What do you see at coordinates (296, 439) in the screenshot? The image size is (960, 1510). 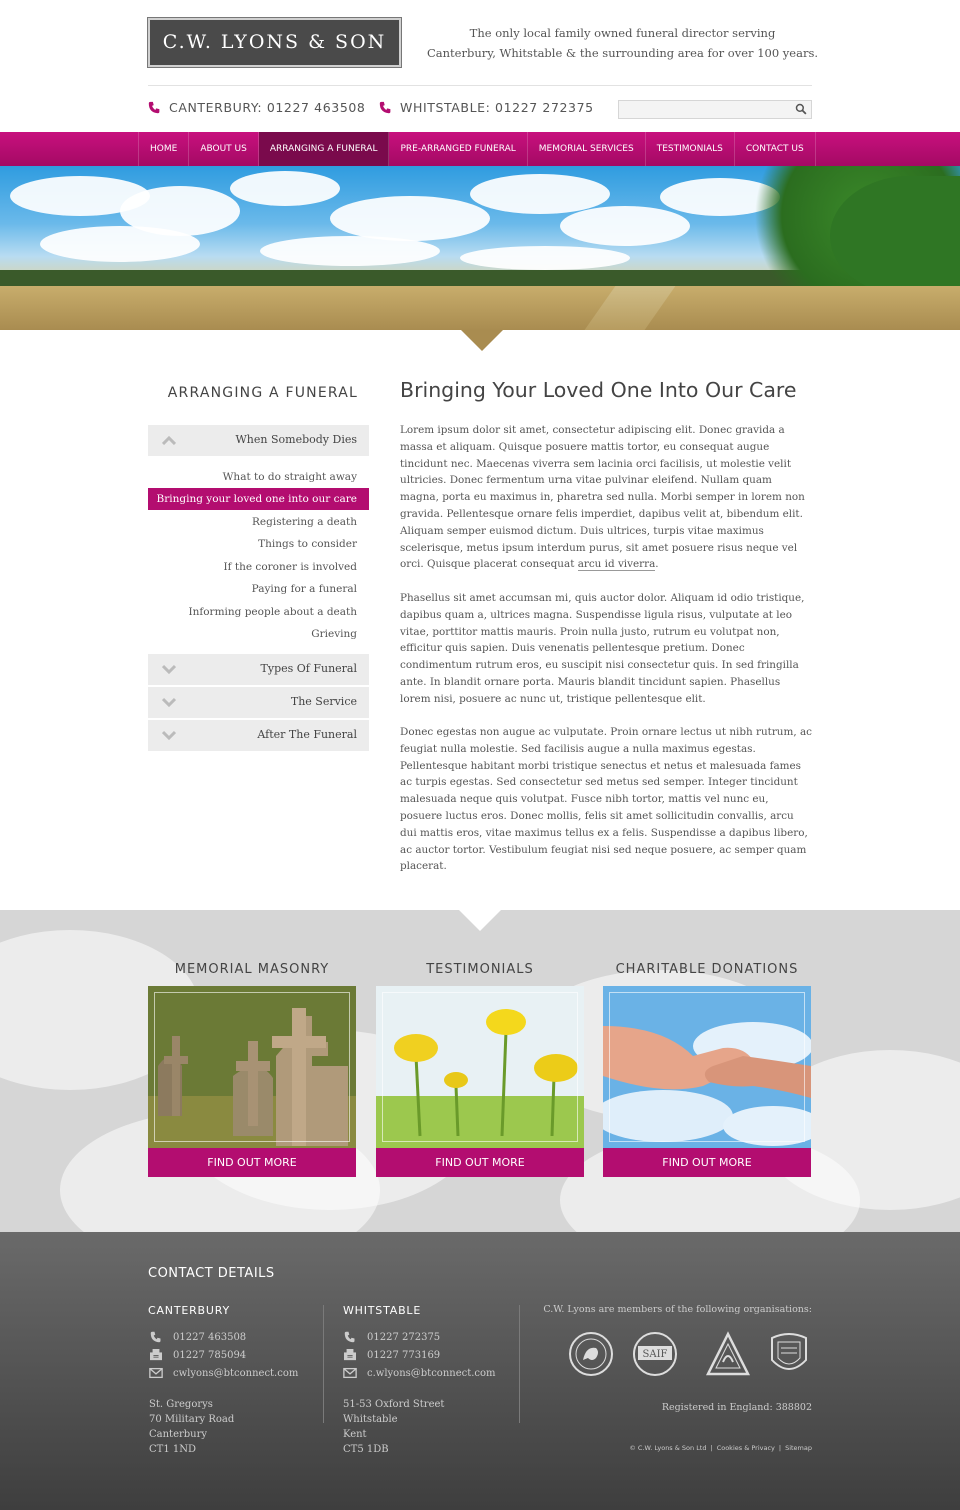 I see `accordion-label: When Somebody Dies` at bounding box center [296, 439].